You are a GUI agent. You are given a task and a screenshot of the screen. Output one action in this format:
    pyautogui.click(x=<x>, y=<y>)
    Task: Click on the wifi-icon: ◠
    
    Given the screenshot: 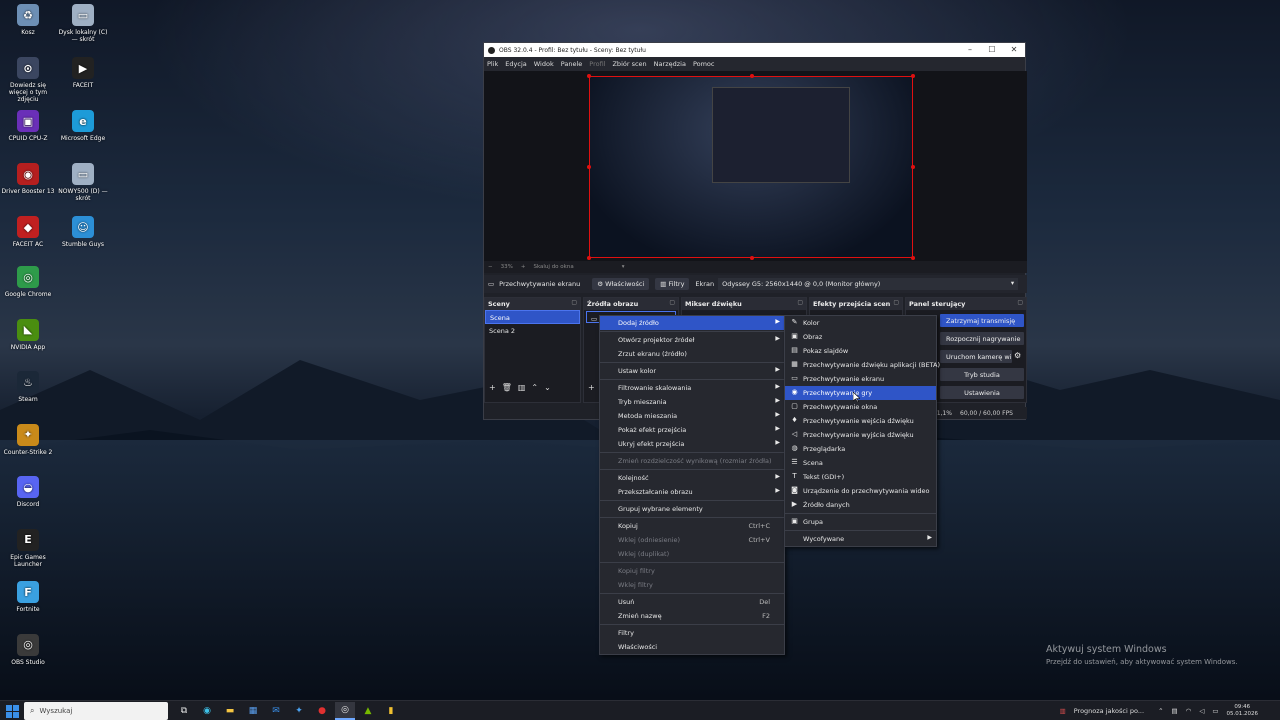 What is the action you would take?
    pyautogui.click(x=1189, y=711)
    